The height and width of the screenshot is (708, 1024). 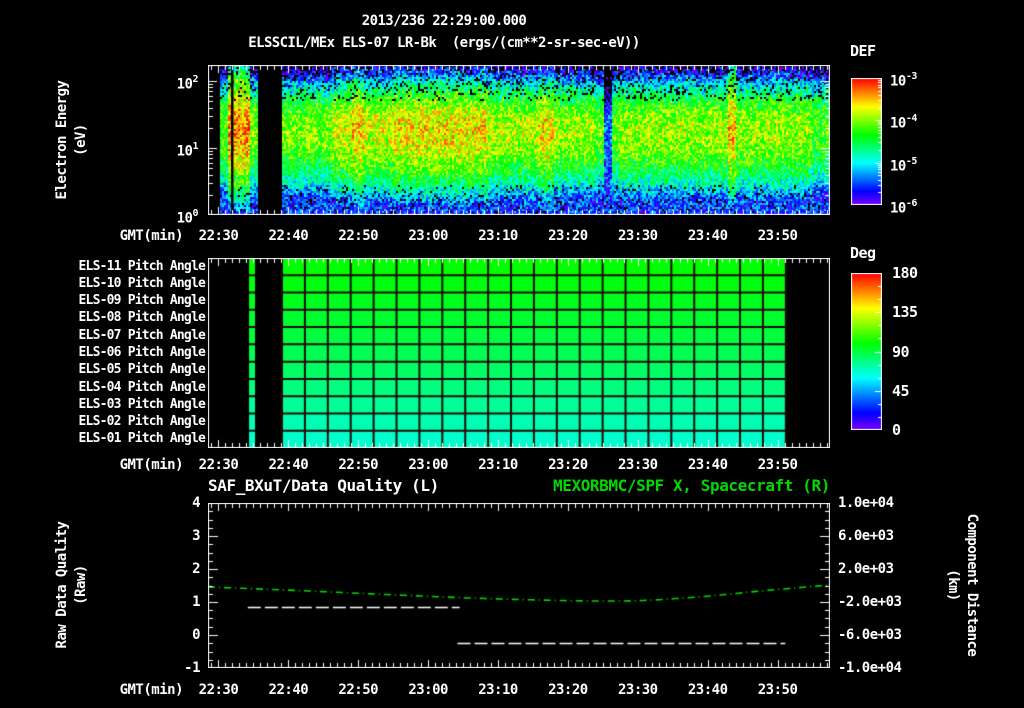 What do you see at coordinates (142, 352) in the screenshot?
I see `pitch-row-label: ELS-06 Pitch Angle` at bounding box center [142, 352].